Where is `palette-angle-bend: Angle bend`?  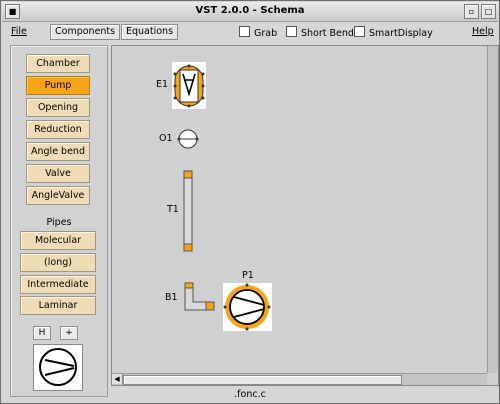 palette-angle-bend: Angle bend is located at coordinates (58, 151).